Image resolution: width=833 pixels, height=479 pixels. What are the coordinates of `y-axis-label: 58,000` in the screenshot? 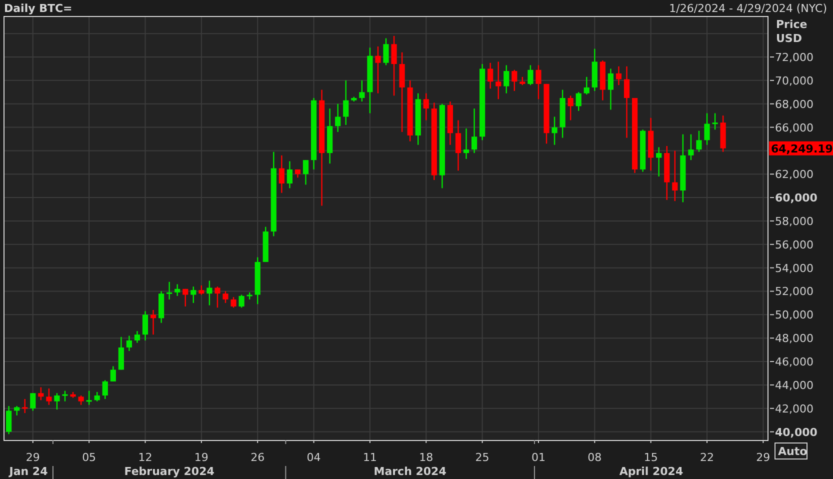 It's located at (794, 221).